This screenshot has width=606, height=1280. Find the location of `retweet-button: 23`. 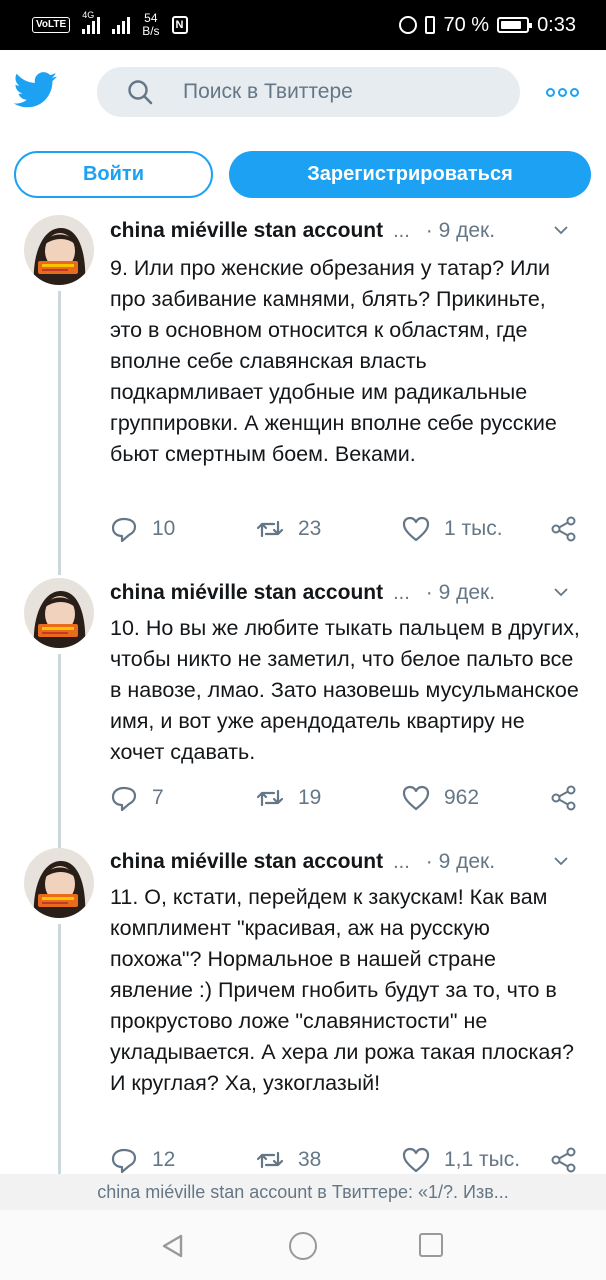

retweet-button: 23 is located at coordinates (288, 529).